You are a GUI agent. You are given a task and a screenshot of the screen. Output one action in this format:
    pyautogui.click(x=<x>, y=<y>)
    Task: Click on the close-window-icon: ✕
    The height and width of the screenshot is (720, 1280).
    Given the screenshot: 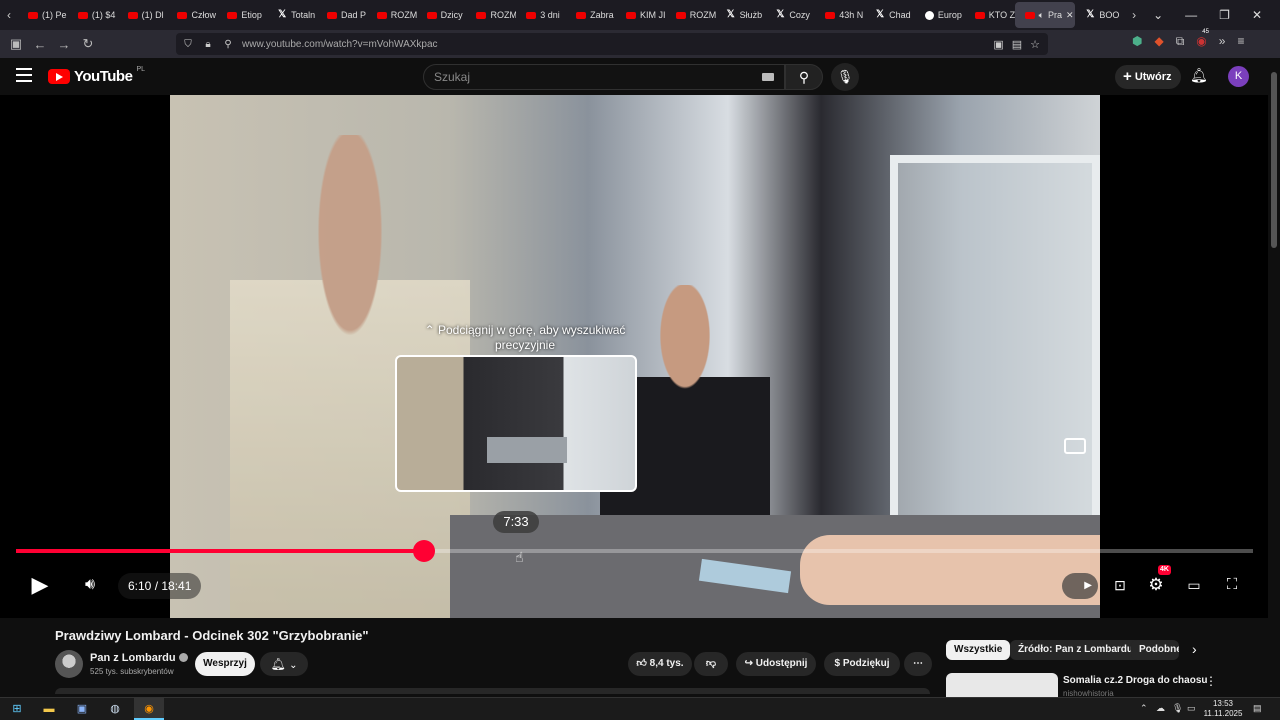 What is the action you would take?
    pyautogui.click(x=1257, y=15)
    